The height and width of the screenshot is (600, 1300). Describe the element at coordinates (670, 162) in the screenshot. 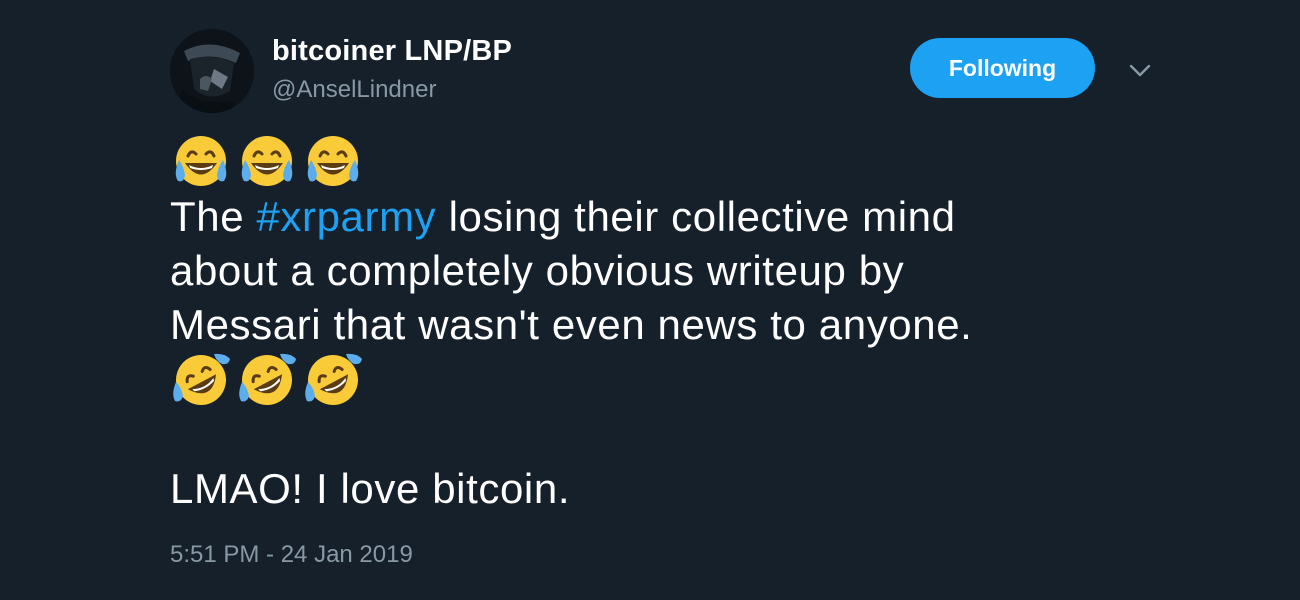

I see `emoji-row-tears-of-joy` at that location.